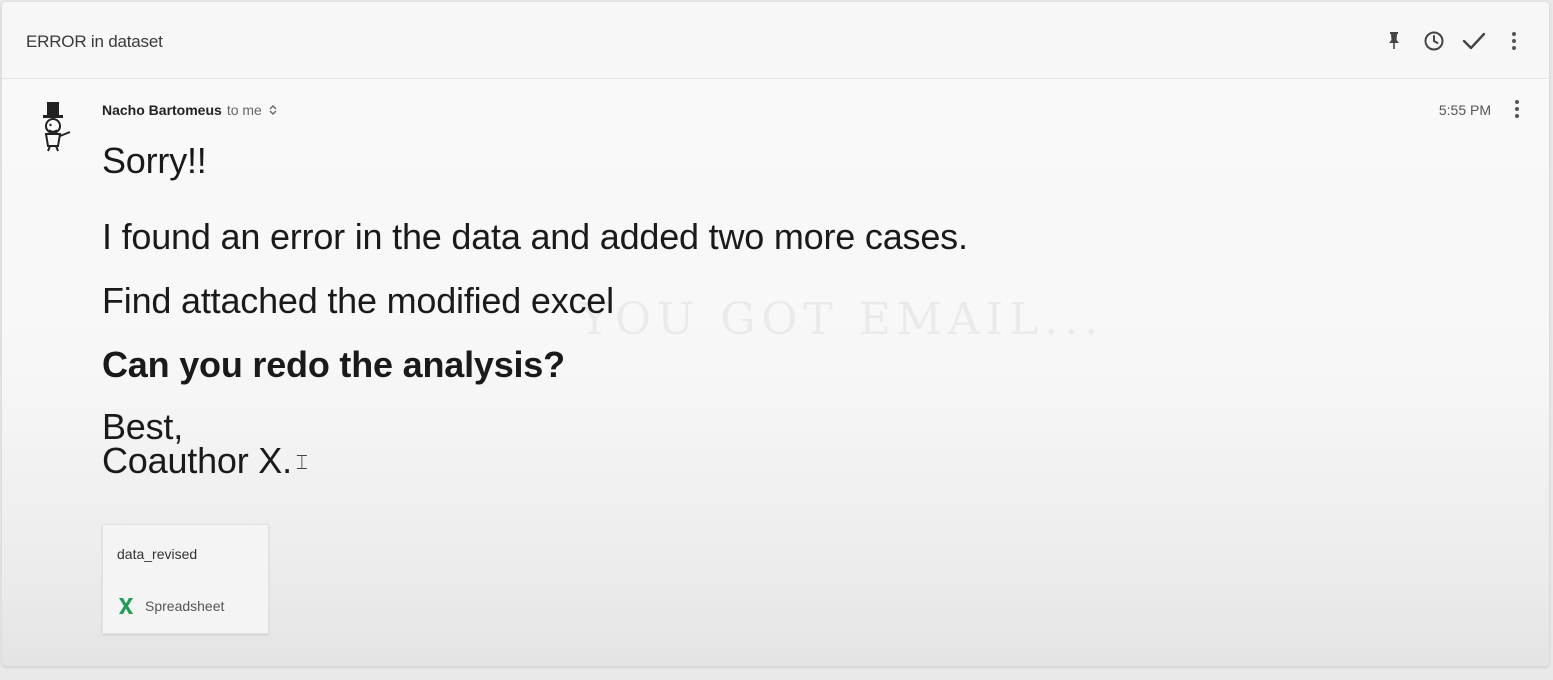 The width and height of the screenshot is (1553, 680). I want to click on attachment-name: data_revised, so click(157, 554).